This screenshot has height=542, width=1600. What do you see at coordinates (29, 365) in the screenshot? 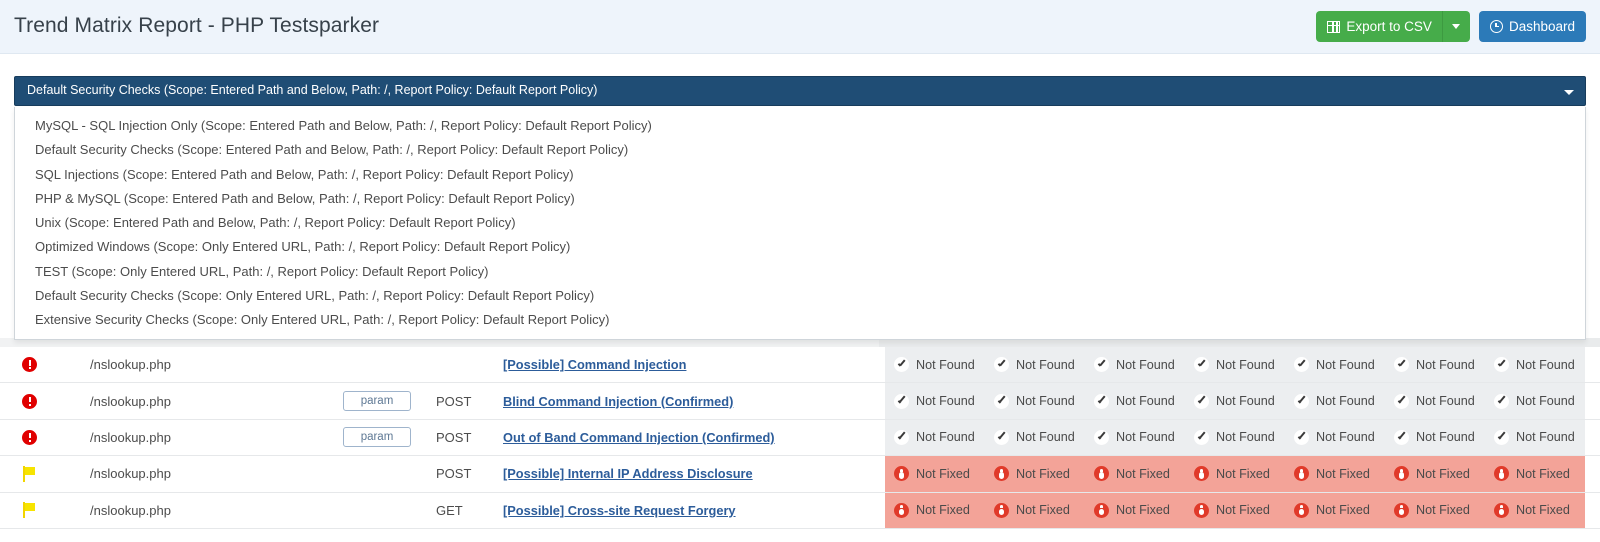
I see `critical-icon` at bounding box center [29, 365].